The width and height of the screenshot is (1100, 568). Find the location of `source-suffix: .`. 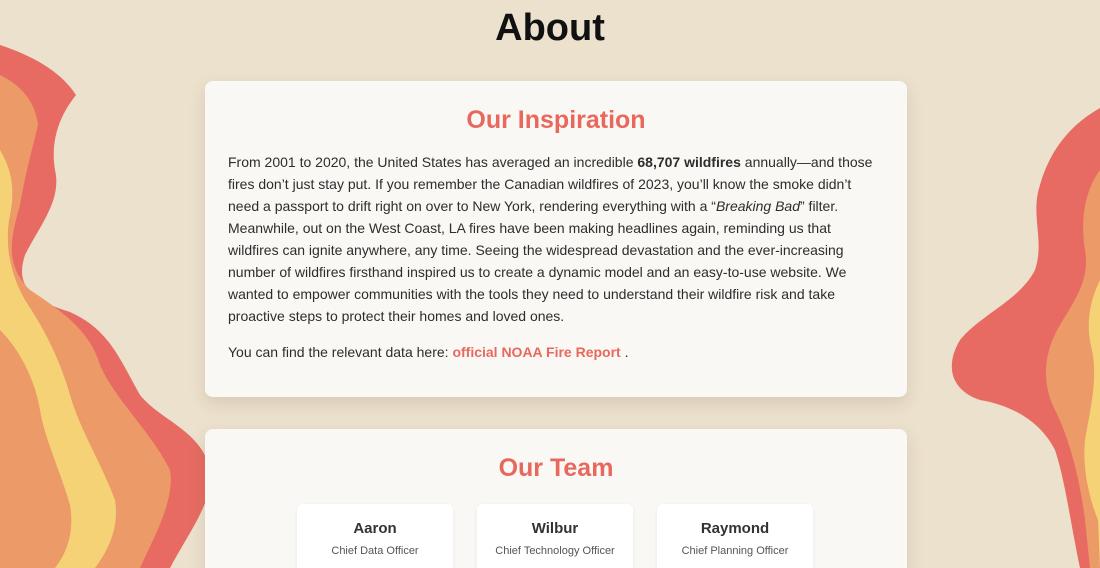

source-suffix: . is located at coordinates (624, 352).